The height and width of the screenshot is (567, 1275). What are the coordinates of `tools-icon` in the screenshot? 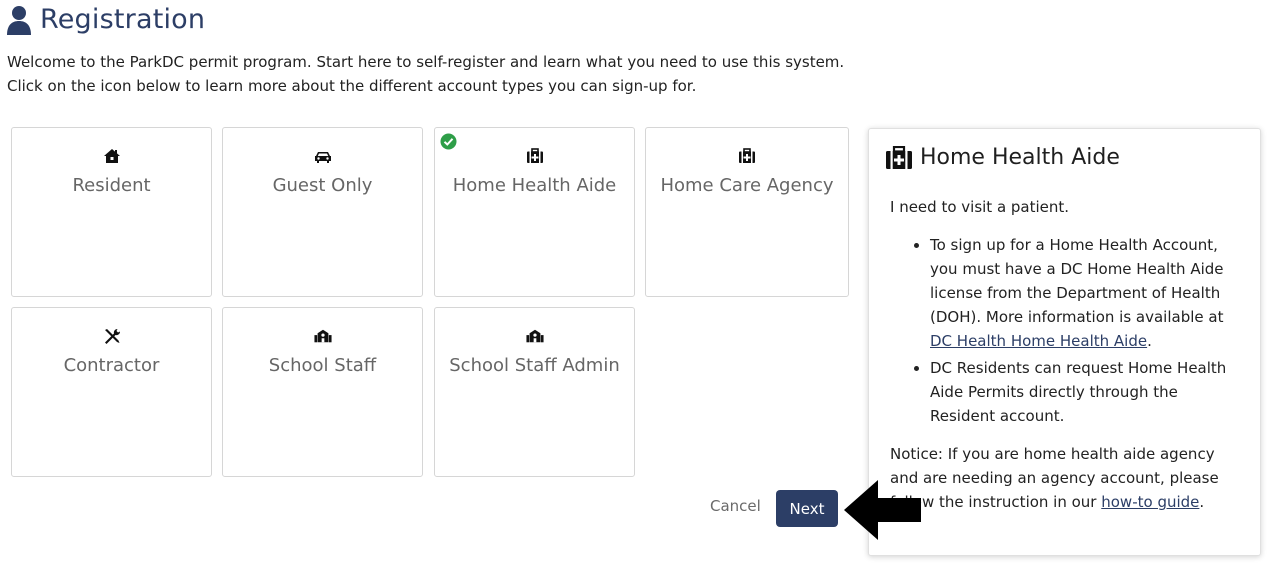 It's located at (112, 336).